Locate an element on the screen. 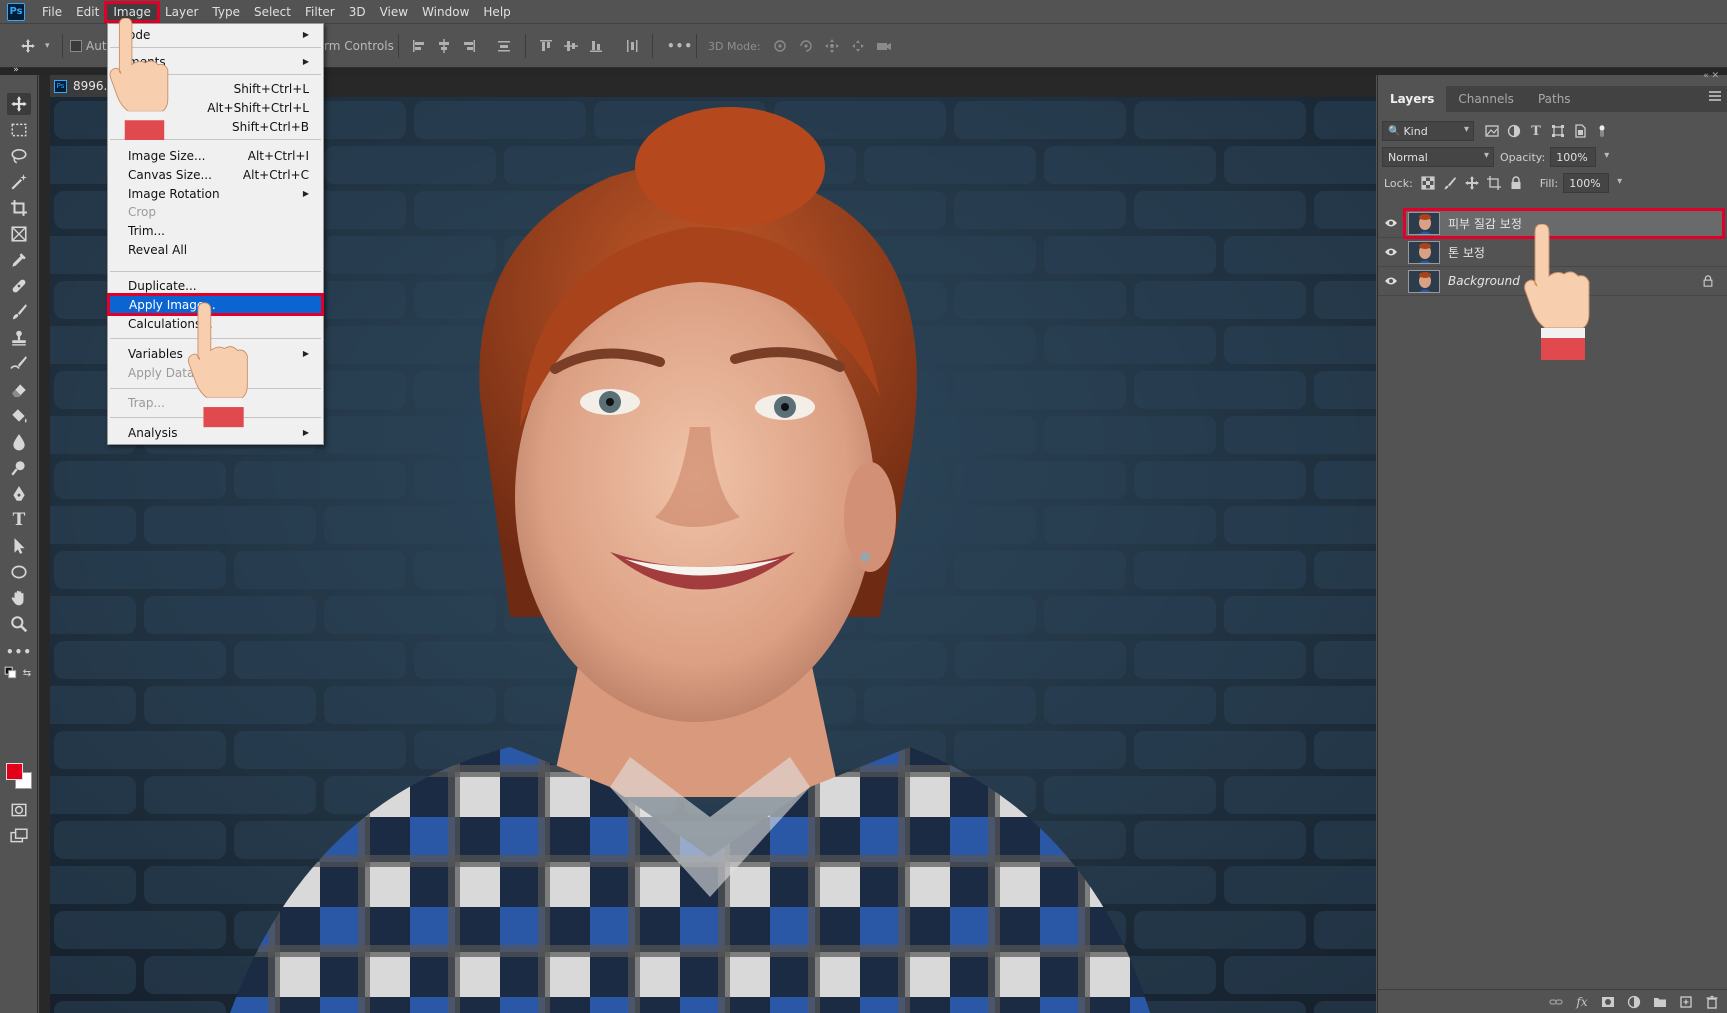 The width and height of the screenshot is (1727, 1013). filter-adjustment-icon is located at coordinates (1514, 131).